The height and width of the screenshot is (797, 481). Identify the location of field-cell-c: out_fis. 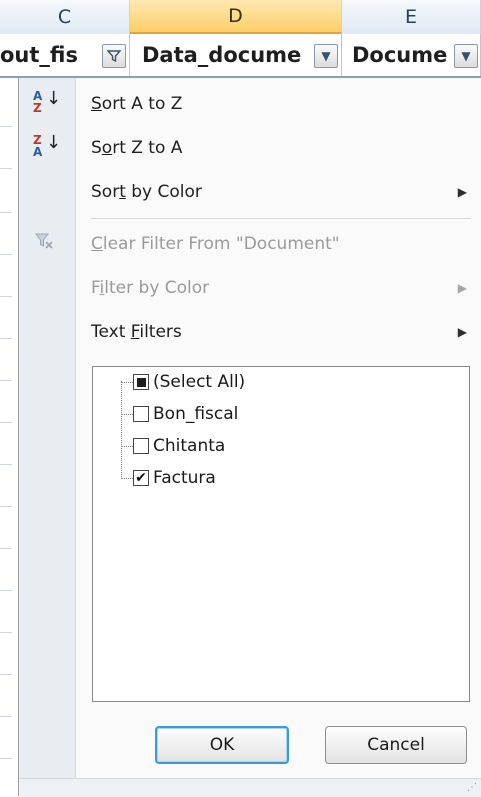
(65, 55).